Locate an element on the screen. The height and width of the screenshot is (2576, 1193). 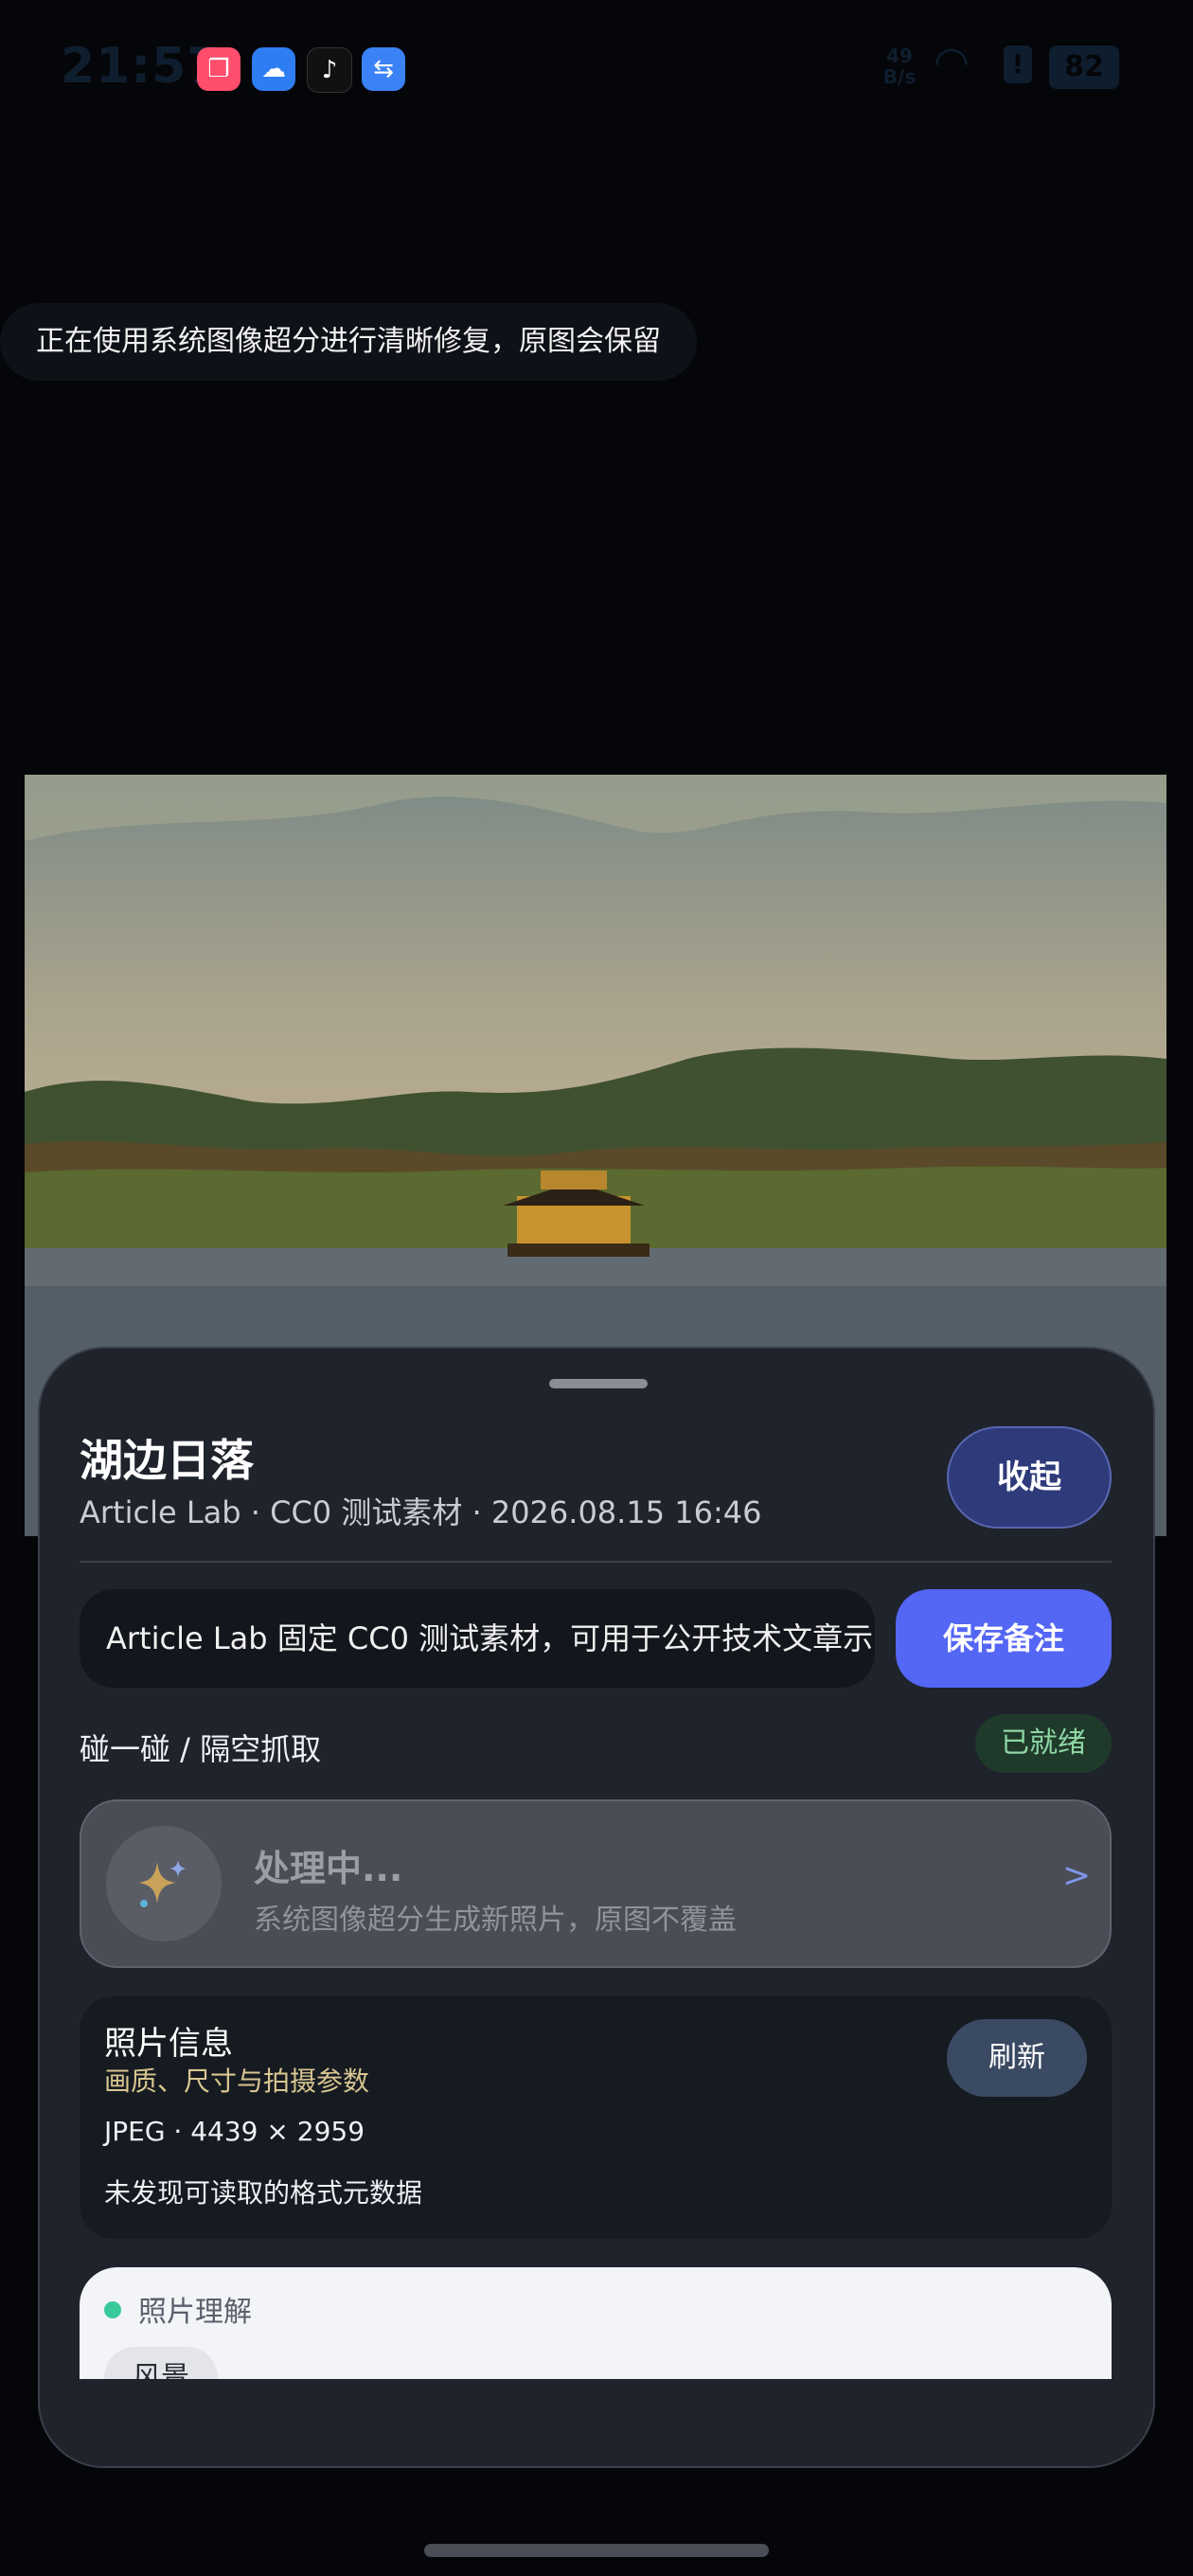
status-dot is located at coordinates (112, 2309).